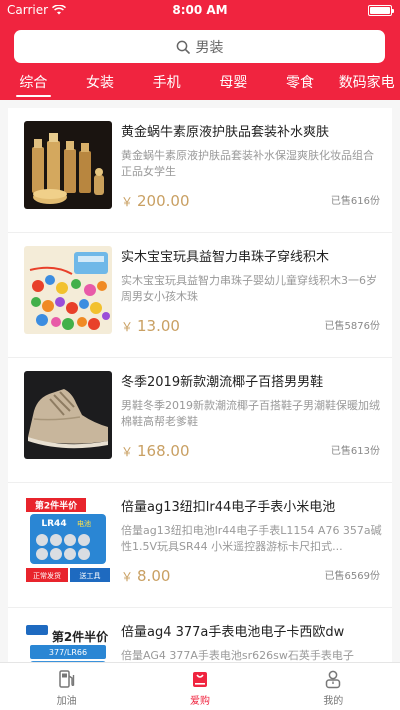  I want to click on person-icon, so click(333, 679).